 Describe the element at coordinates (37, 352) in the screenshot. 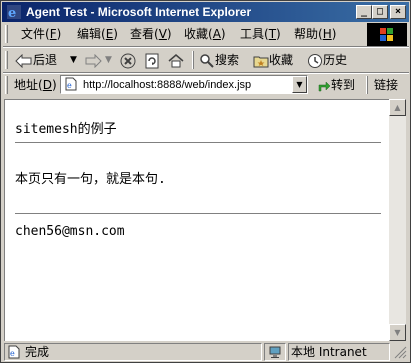

I see `status-text: 完成` at that location.